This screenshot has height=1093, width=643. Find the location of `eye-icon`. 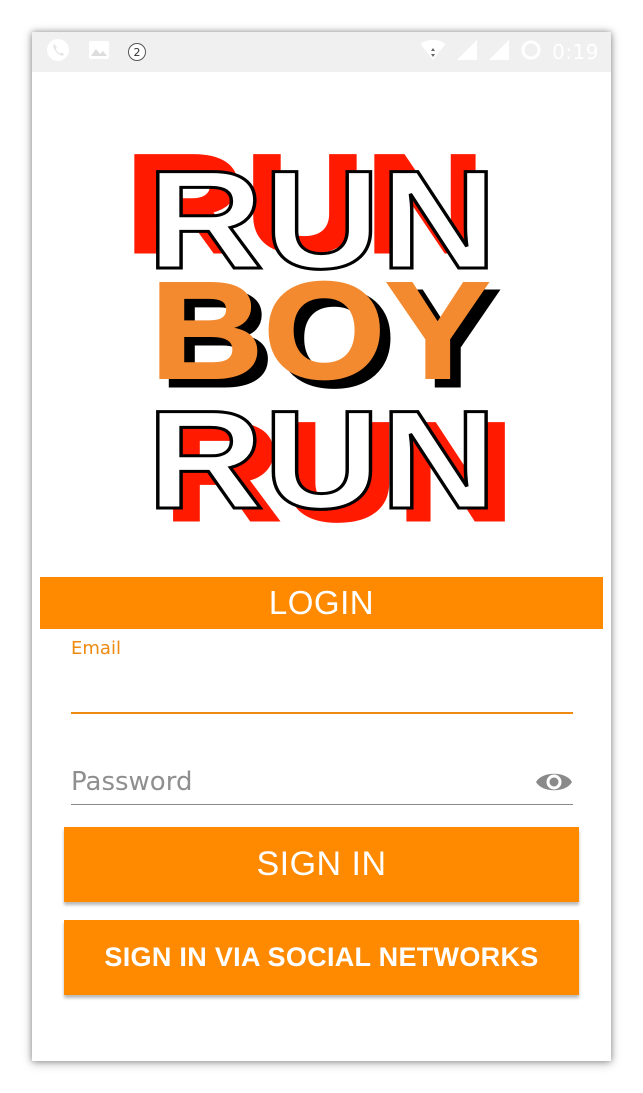

eye-icon is located at coordinates (554, 782).